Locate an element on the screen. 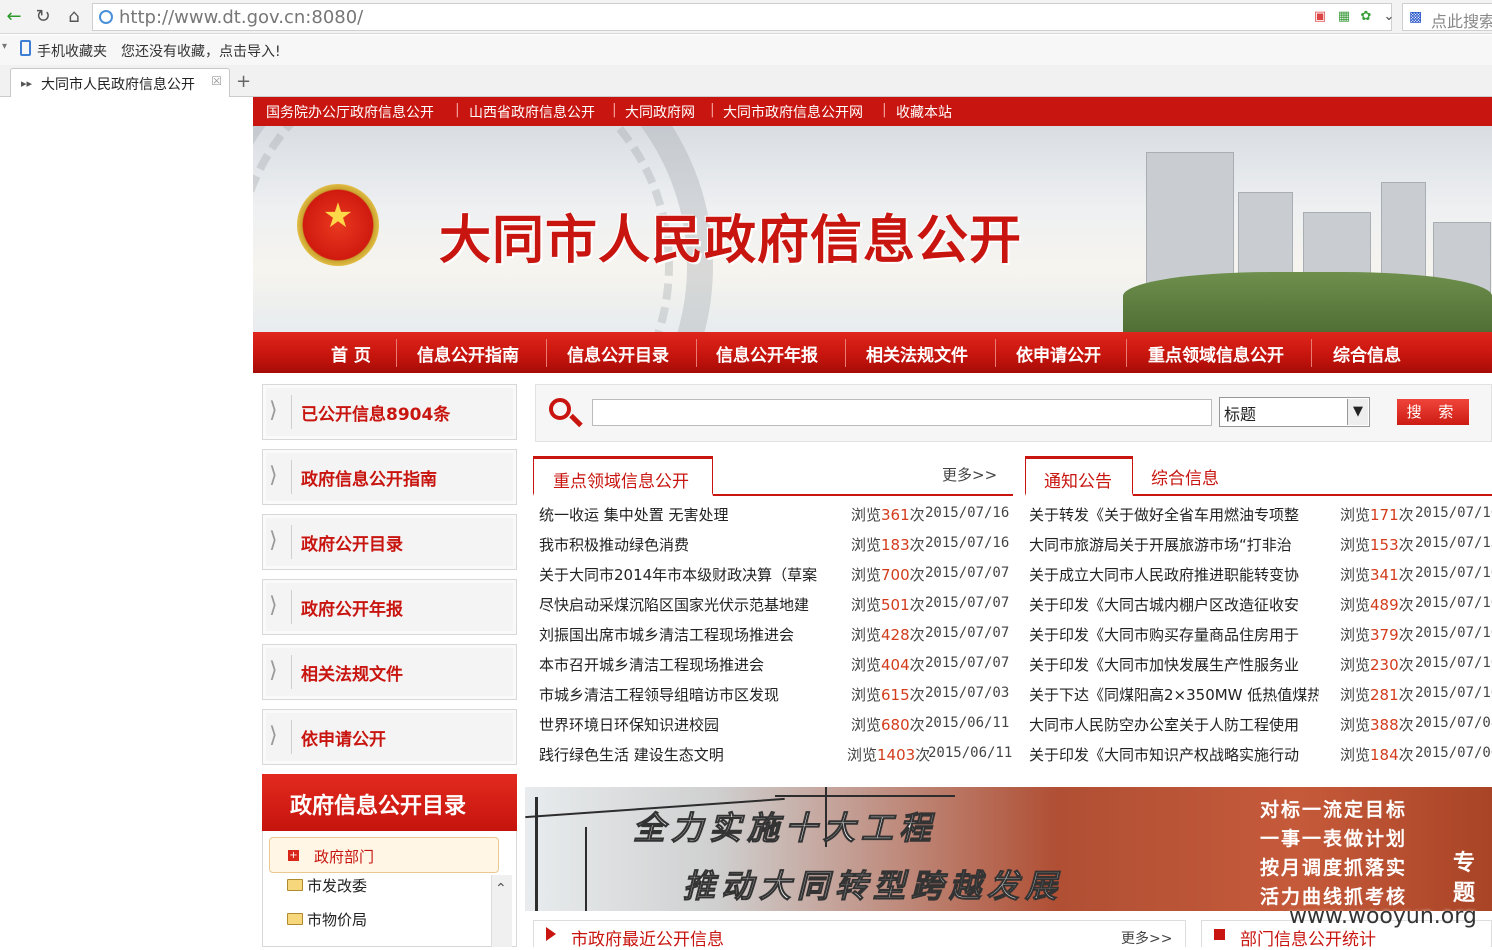  mobile-favorites-link: 手机收藏夹 is located at coordinates (72, 51).